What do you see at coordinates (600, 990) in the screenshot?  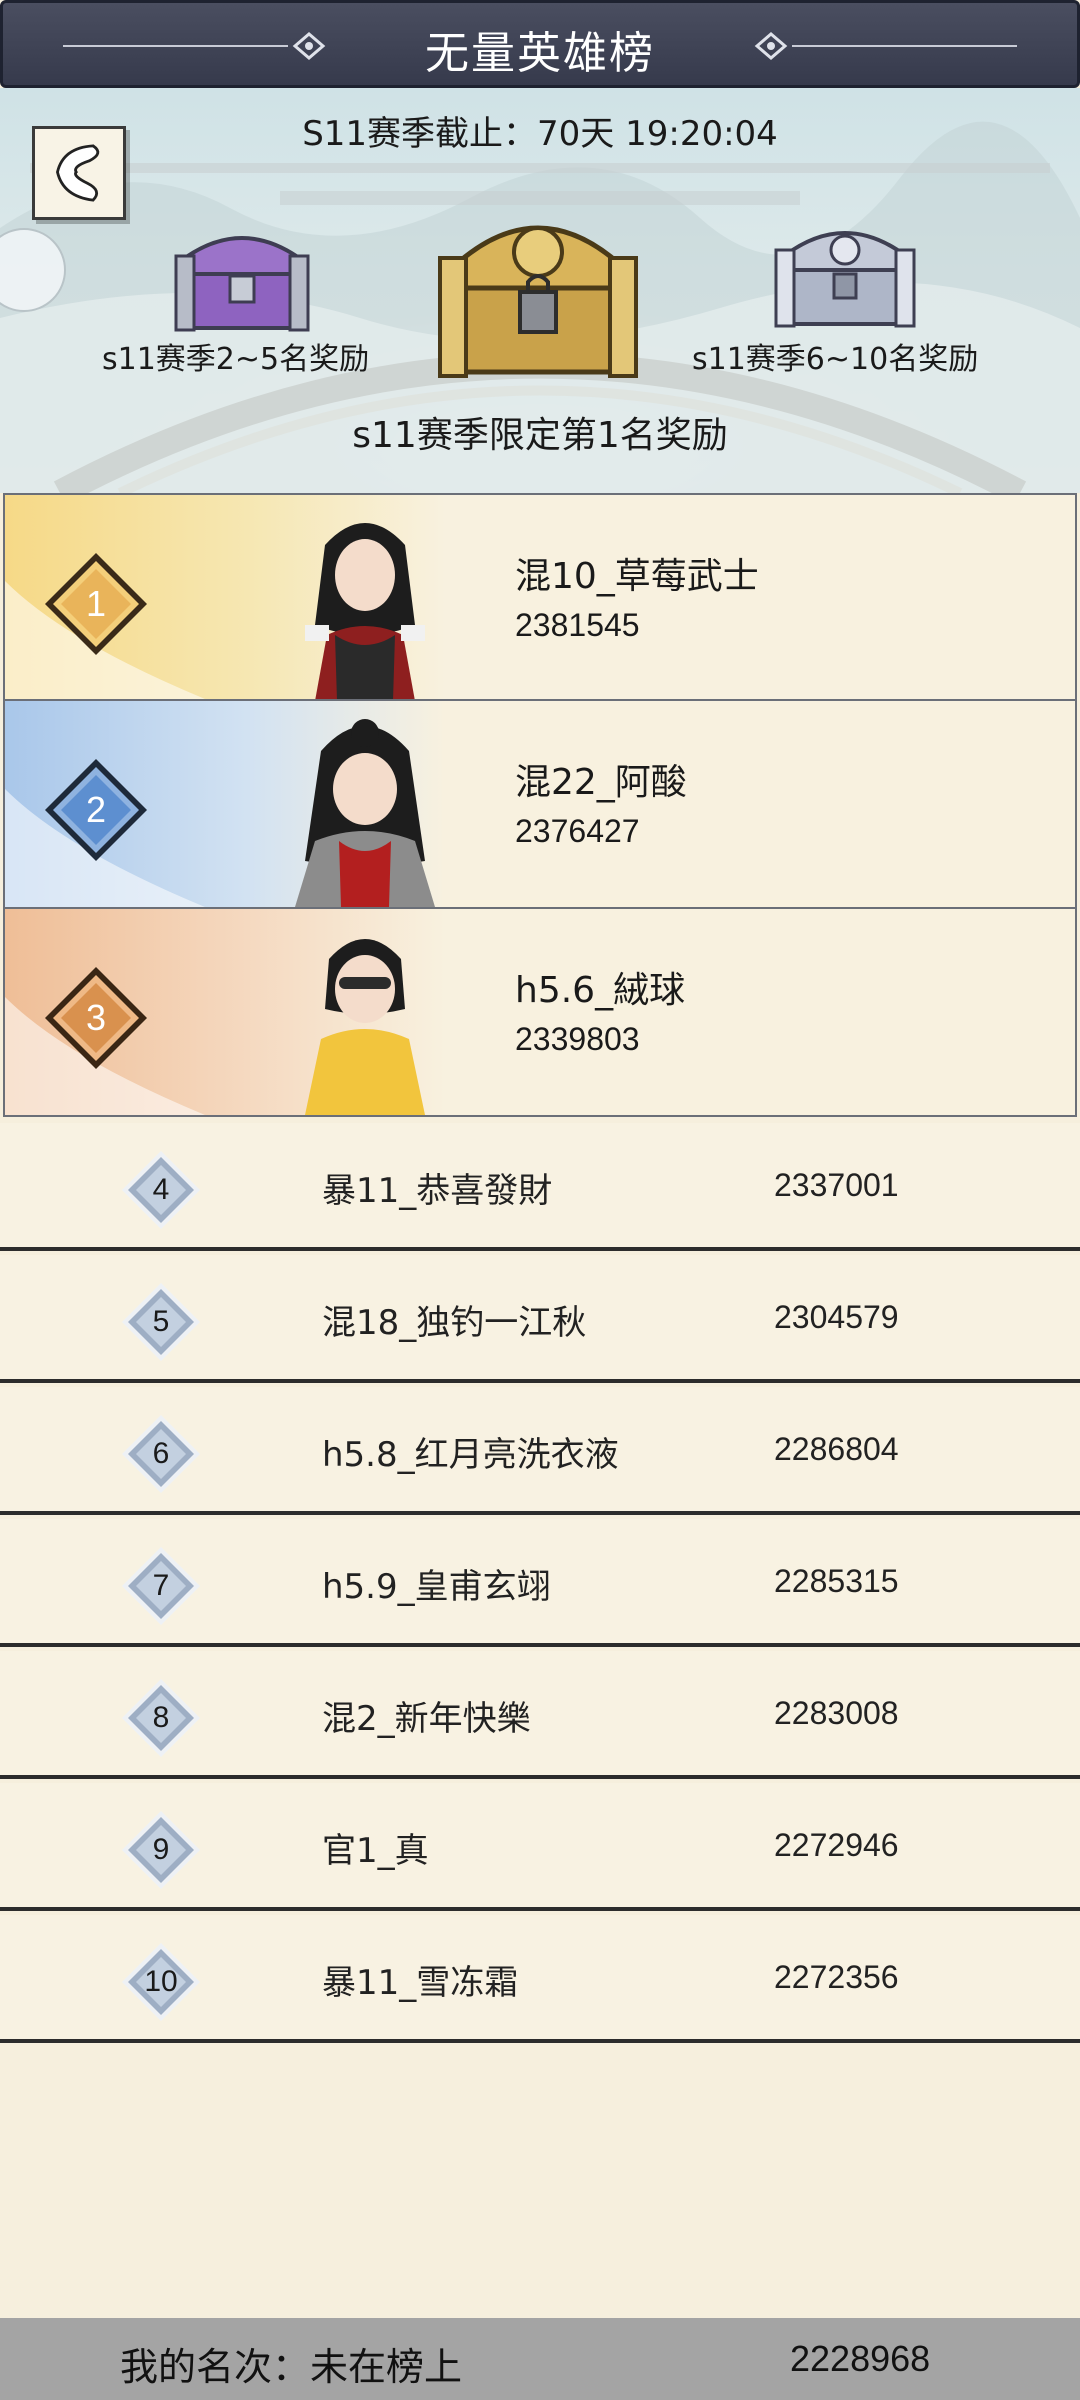 I see `player-name: h5.6_絨球` at bounding box center [600, 990].